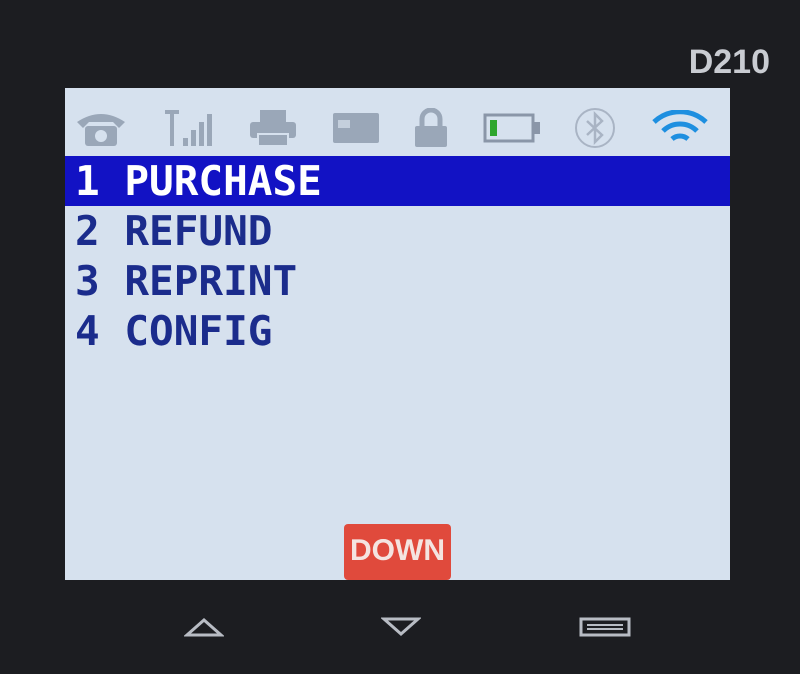  I want to click on card-icon, so click(356, 128).